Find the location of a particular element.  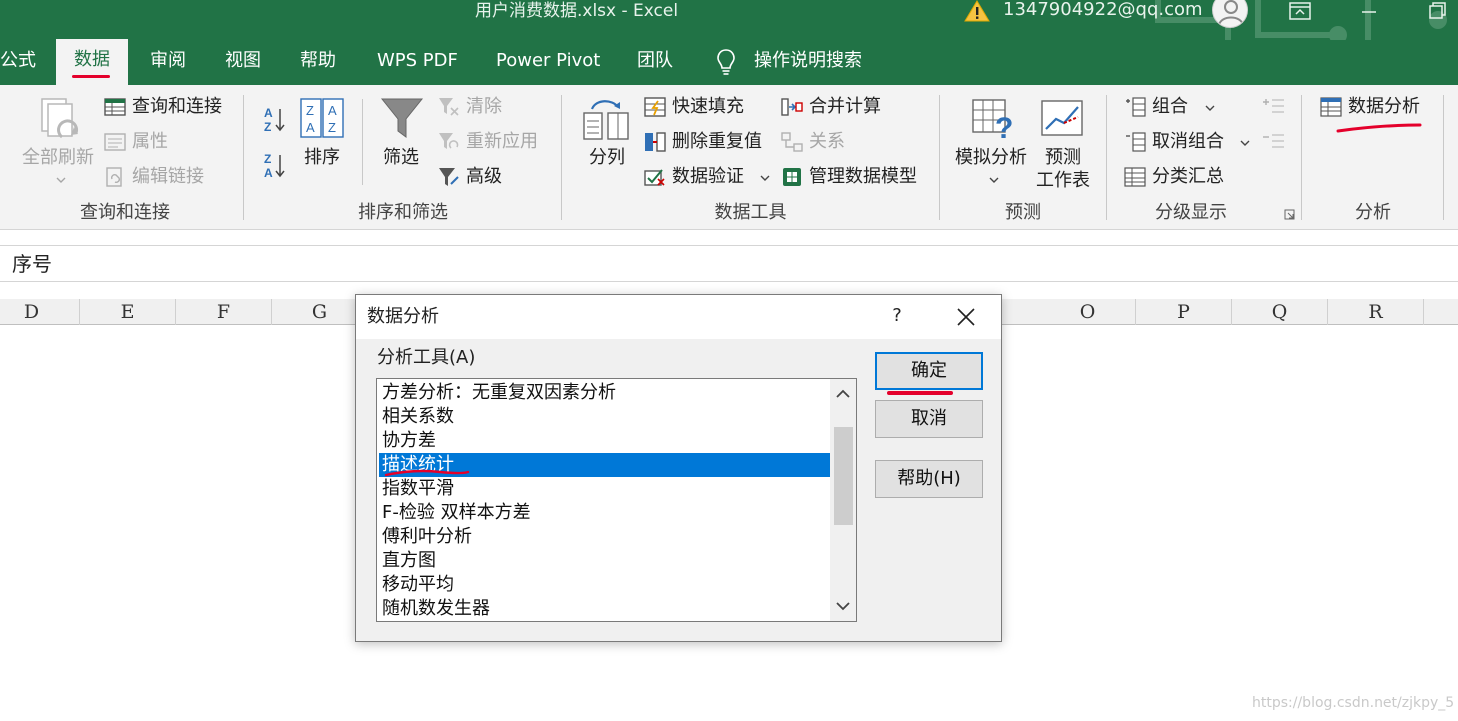

warning-icon is located at coordinates (977, 11).